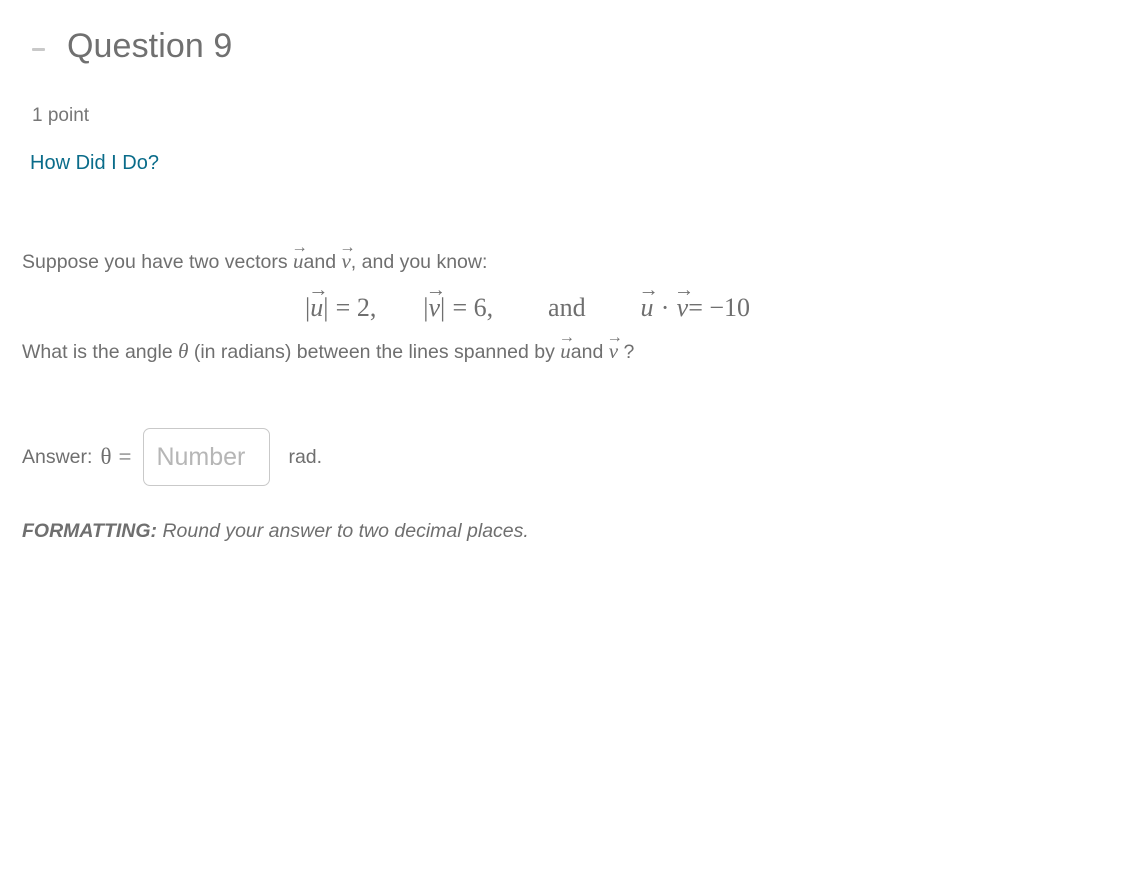 This screenshot has width=1147, height=889. Describe the element at coordinates (587, 352) in the screenshot. I see `question-joiner: and` at that location.